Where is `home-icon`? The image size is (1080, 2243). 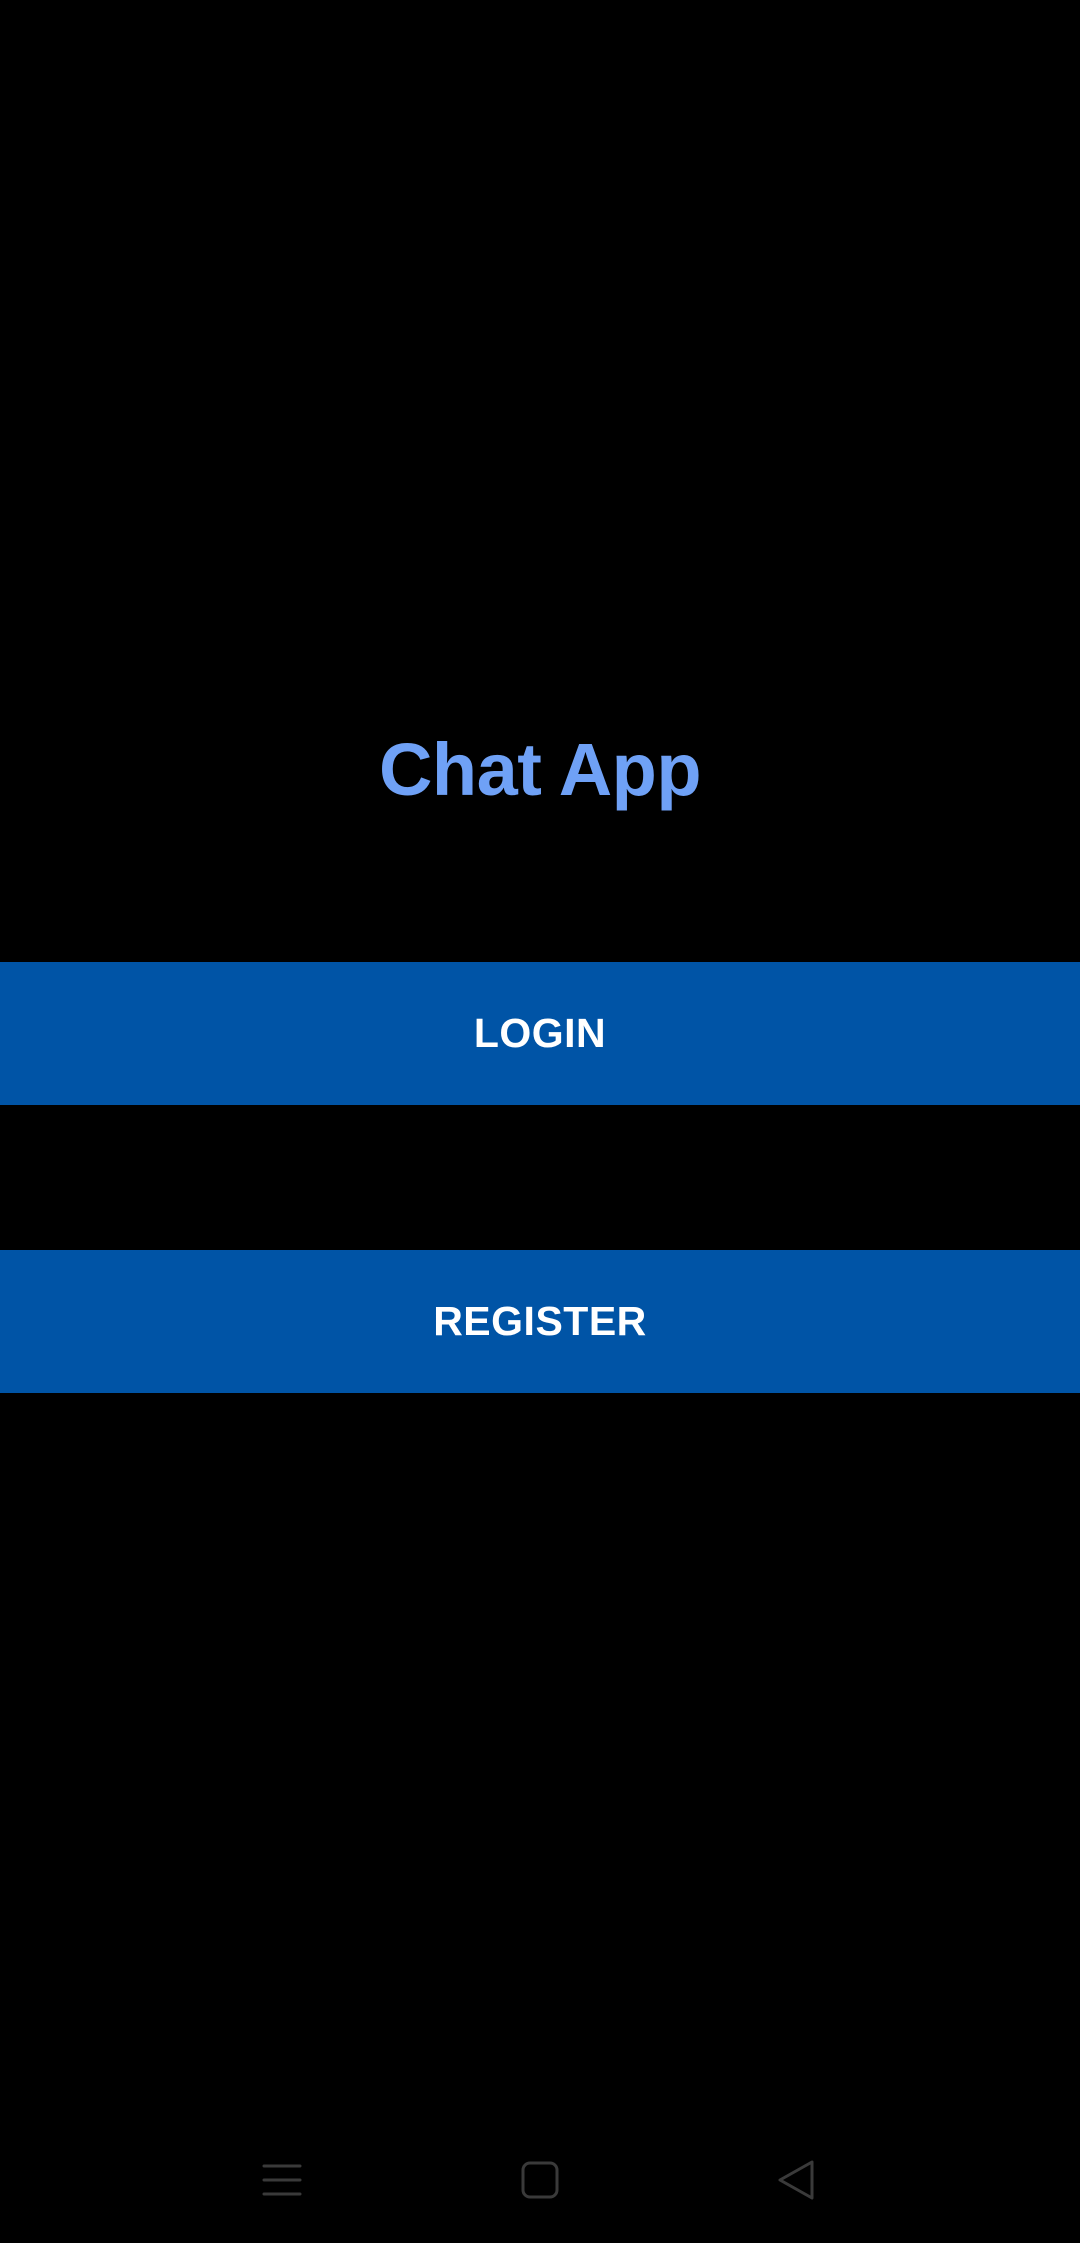
home-icon is located at coordinates (540, 2180).